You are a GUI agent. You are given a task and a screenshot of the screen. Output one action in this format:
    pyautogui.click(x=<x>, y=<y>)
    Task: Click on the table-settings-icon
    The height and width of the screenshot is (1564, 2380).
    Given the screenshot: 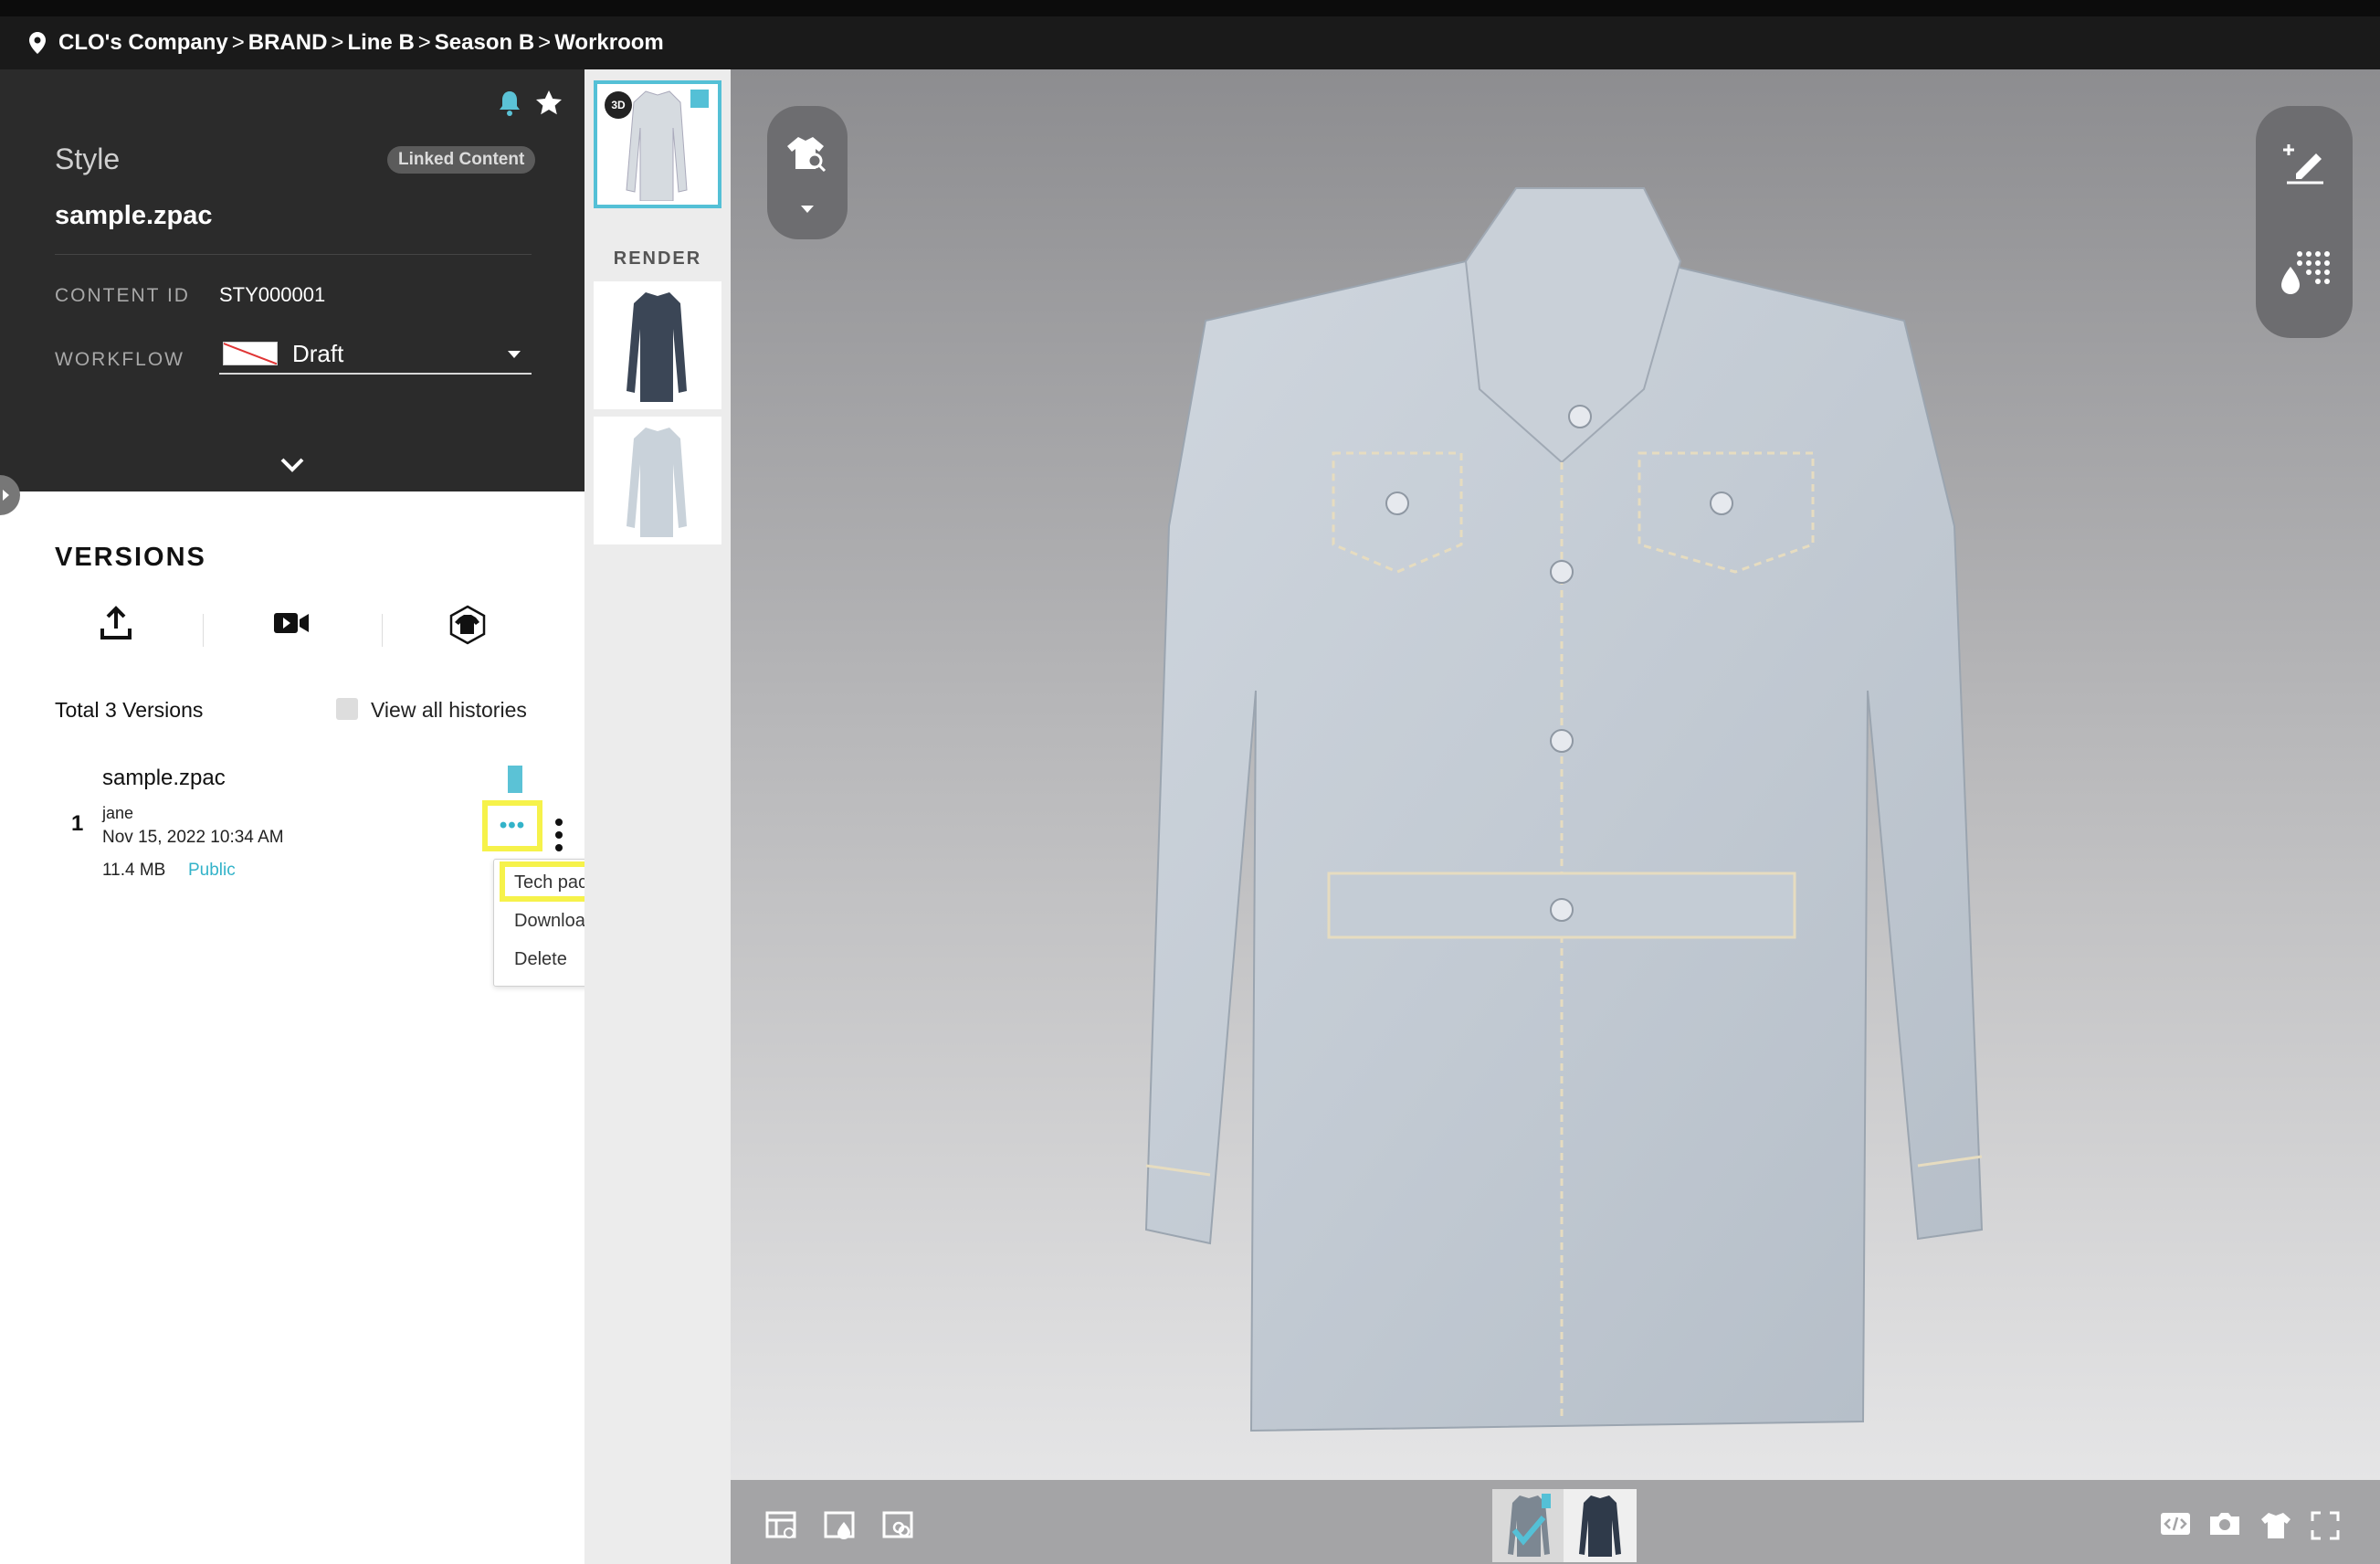 What is the action you would take?
    pyautogui.click(x=781, y=1525)
    